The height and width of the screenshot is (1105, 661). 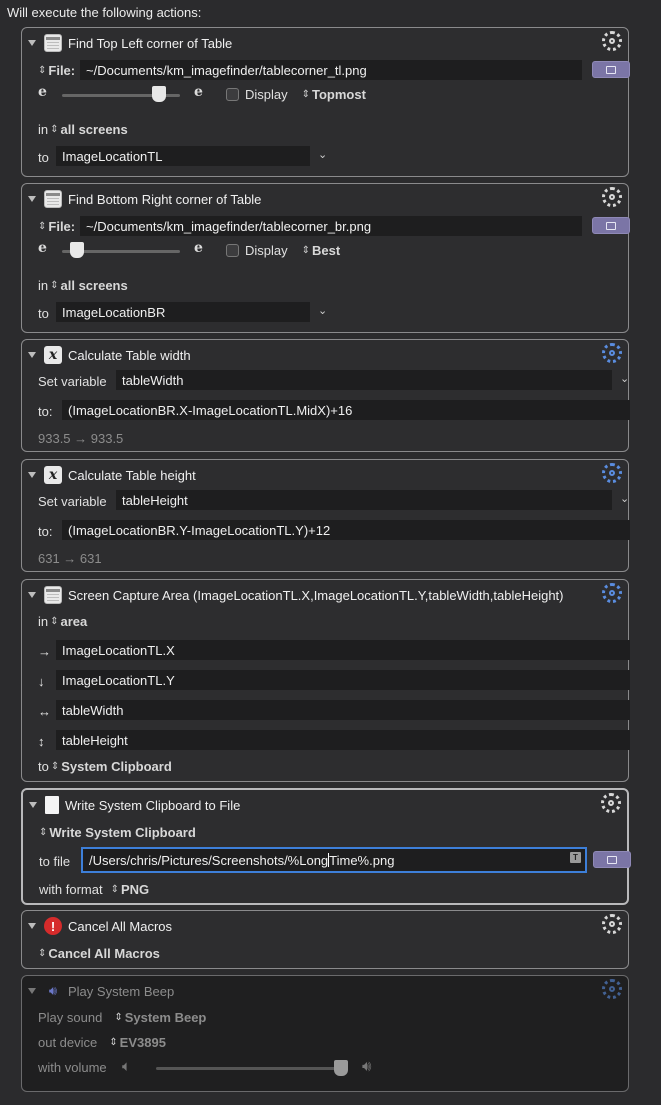 What do you see at coordinates (183, 156) in the screenshot?
I see `variable-field: ImageLocationTL` at bounding box center [183, 156].